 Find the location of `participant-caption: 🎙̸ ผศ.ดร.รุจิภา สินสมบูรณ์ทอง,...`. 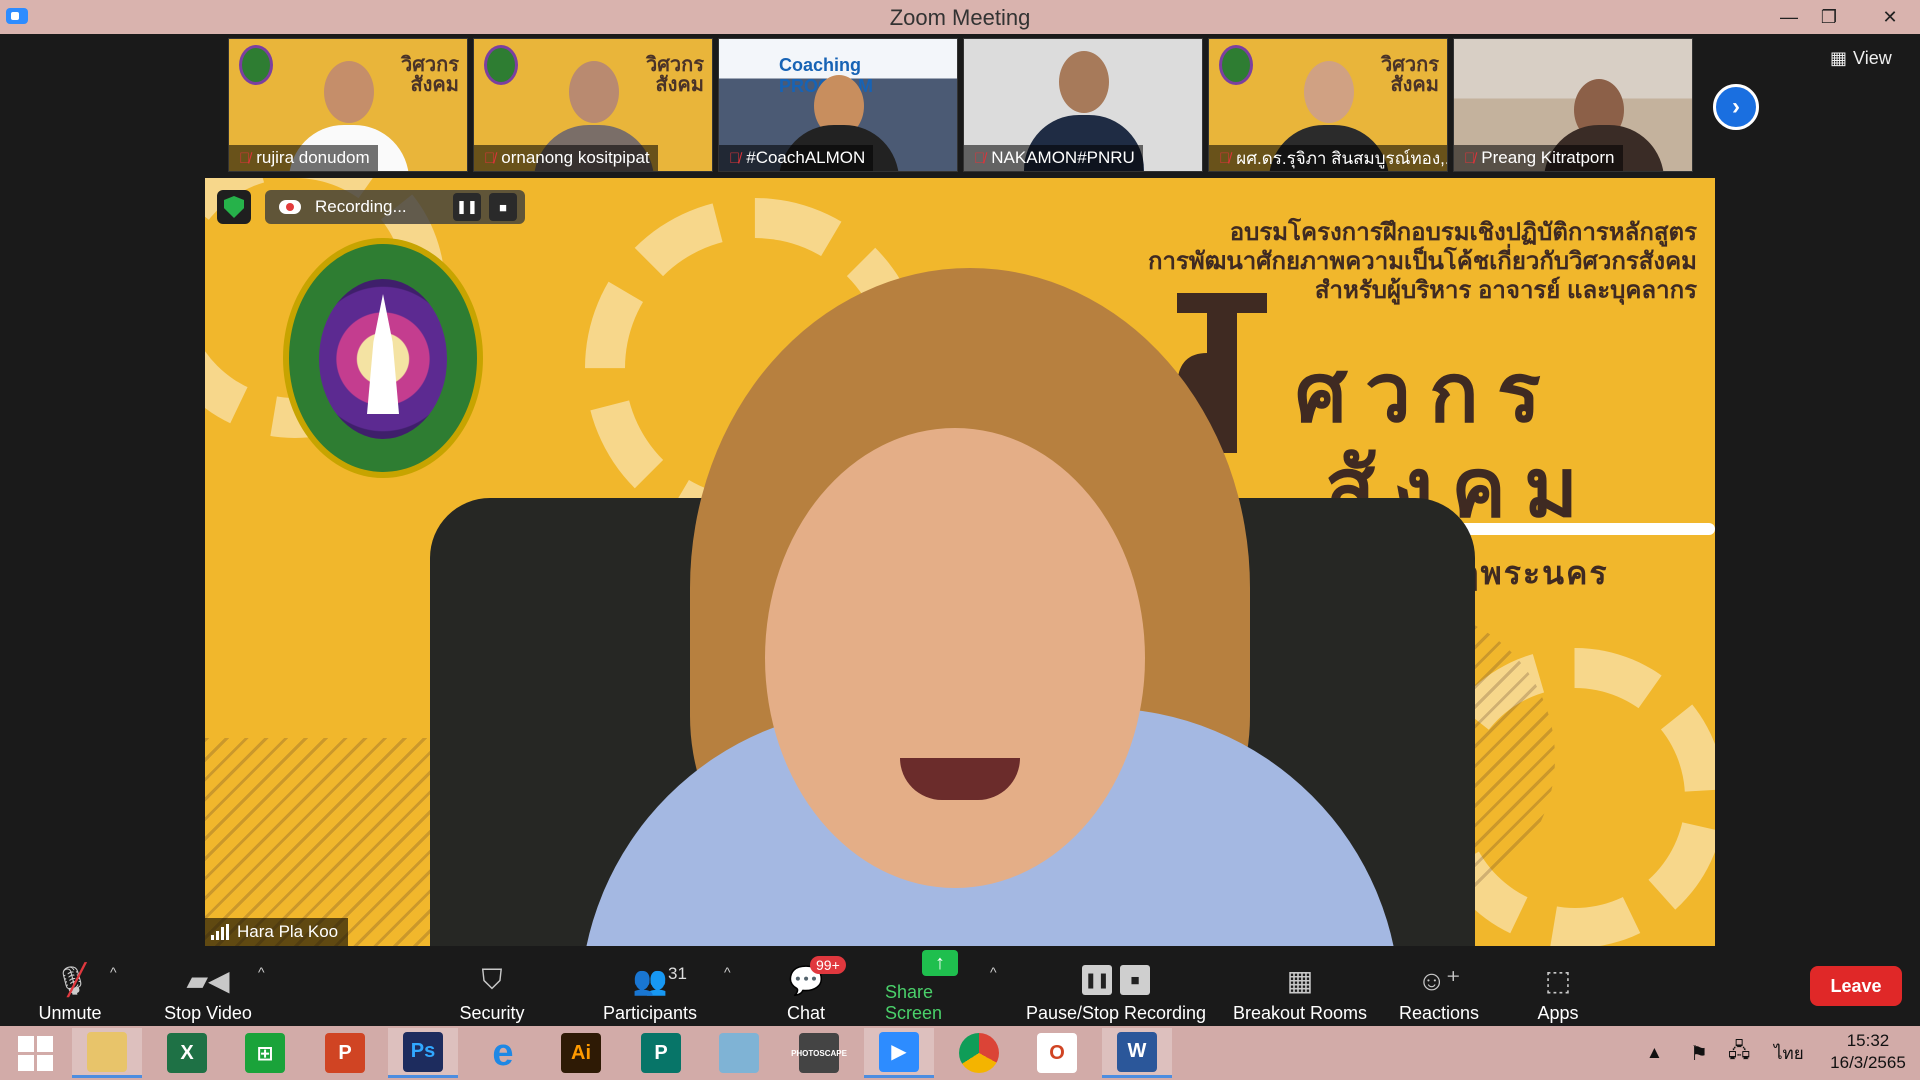

participant-caption: 🎙̸ ผศ.ดร.รุจิภา สินสมบูรณ์ทอง,... is located at coordinates (1328, 158).